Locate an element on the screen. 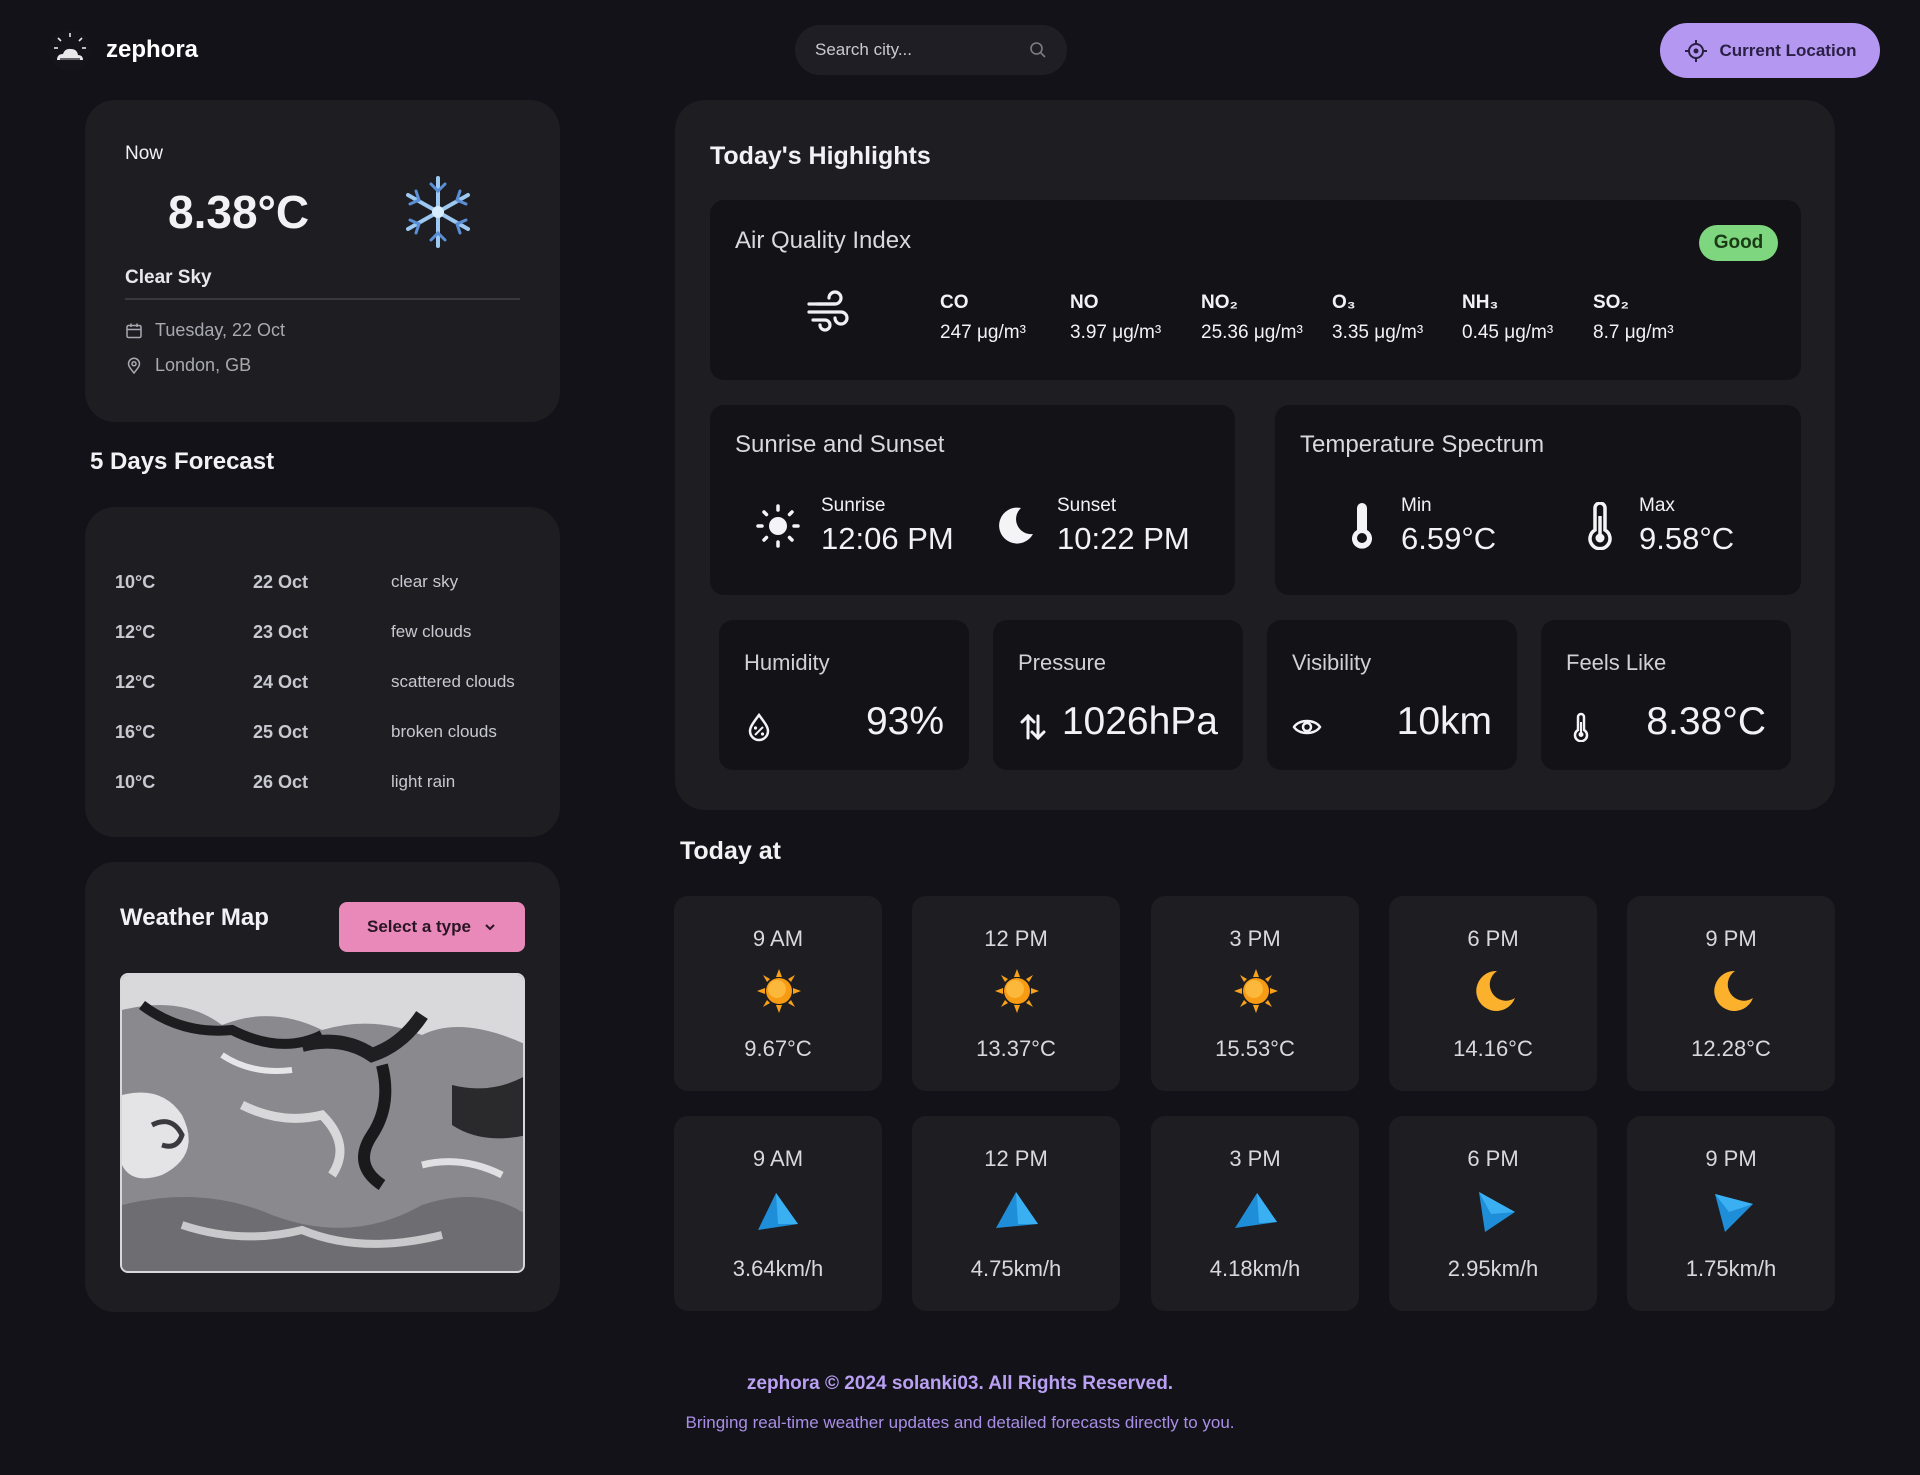 This screenshot has width=1920, height=1475. humidity-value: 93% is located at coordinates (904, 721).